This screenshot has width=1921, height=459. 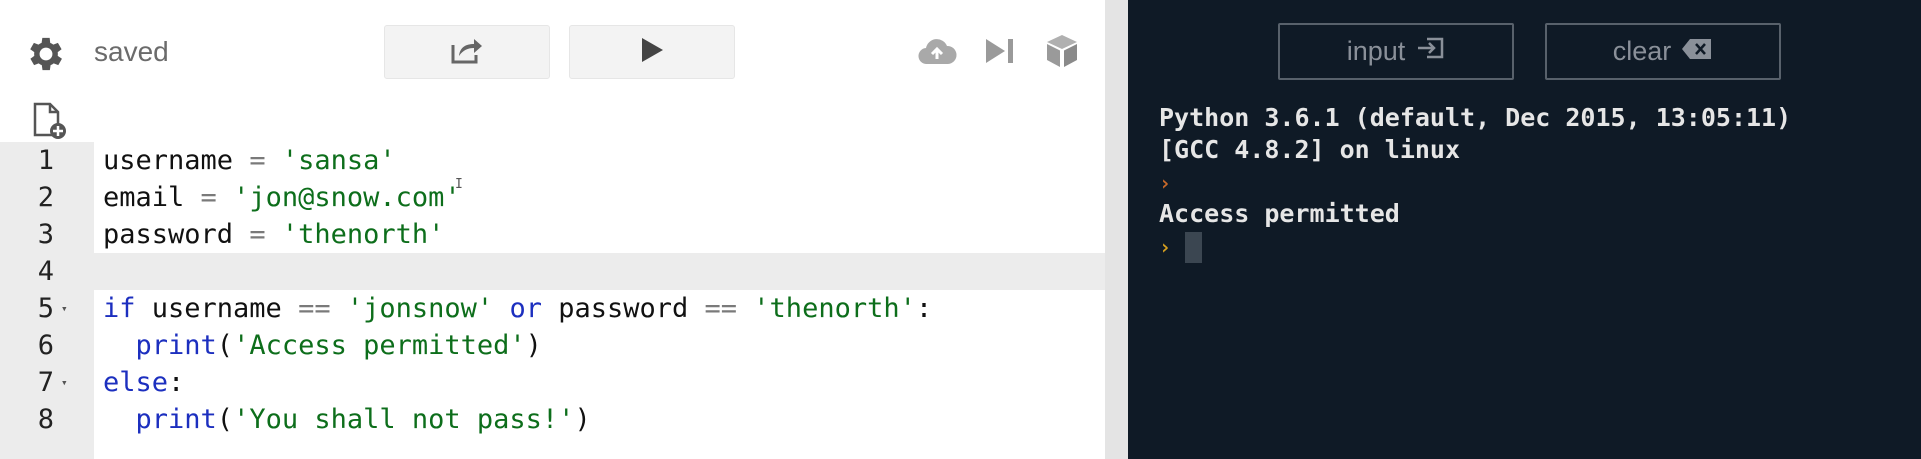 I want to click on code-text: print('Access permitted'), so click(x=322, y=345).